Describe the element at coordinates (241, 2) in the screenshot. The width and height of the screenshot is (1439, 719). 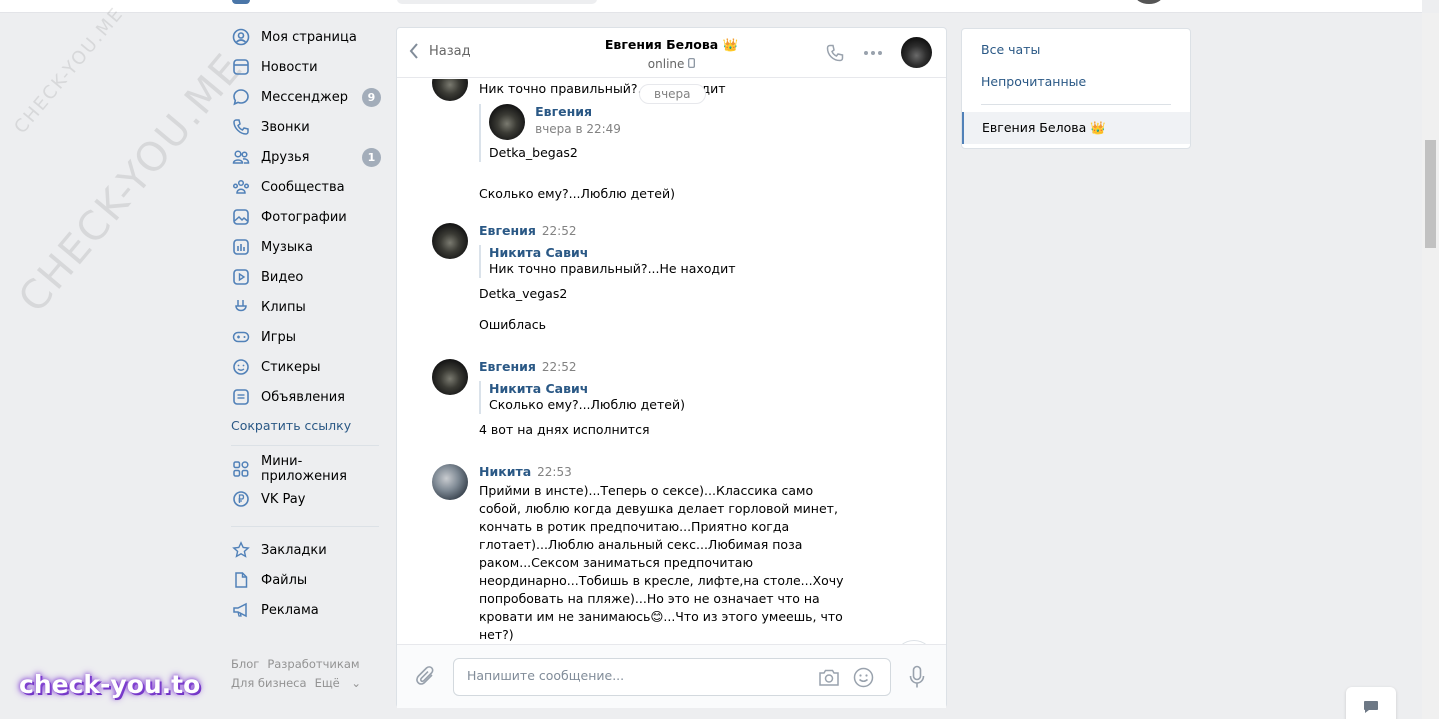
I see `vk-logo` at that location.